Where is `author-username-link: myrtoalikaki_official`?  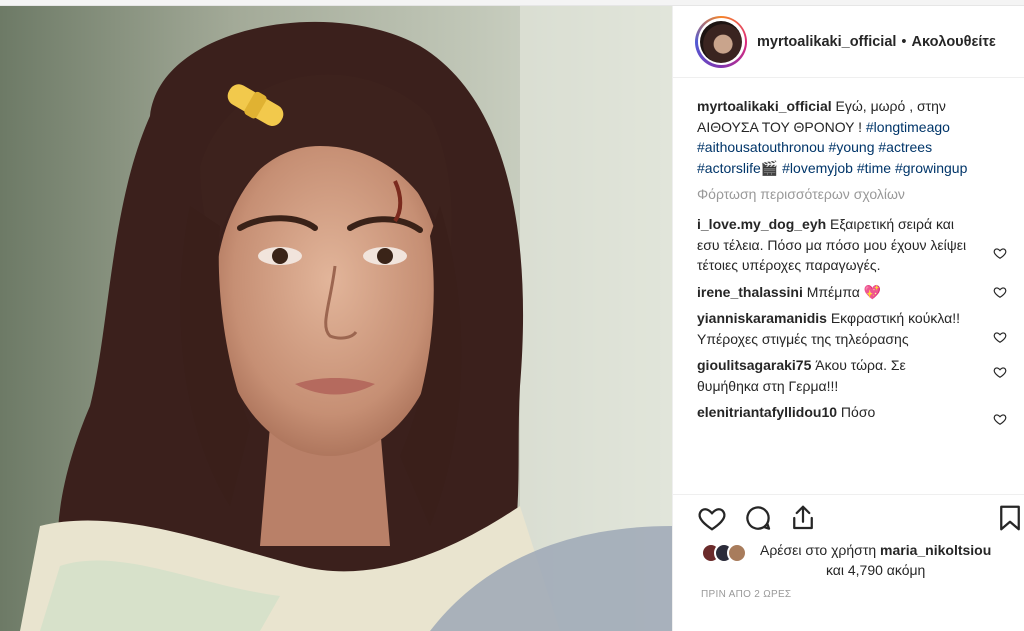
author-username-link: myrtoalikaki_official is located at coordinates (826, 42).